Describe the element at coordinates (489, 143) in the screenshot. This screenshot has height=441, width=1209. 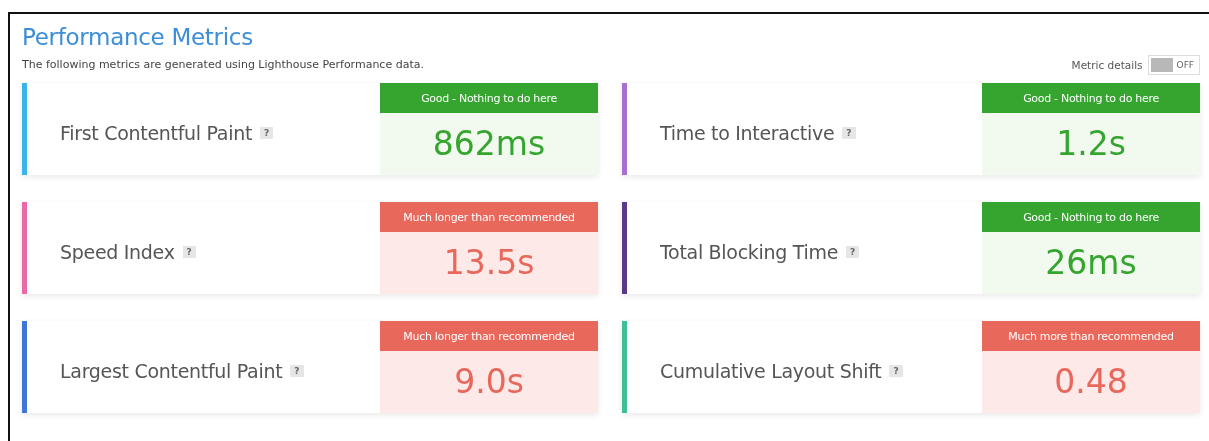
I see `metric-value: 862ms` at that location.